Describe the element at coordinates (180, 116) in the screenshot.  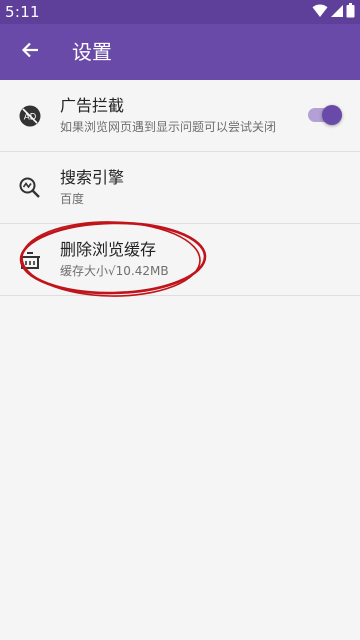
I see `setting-ad-block: AD 广告拦截 如果浏览网页遇到显示问题可以尝试关闭` at that location.